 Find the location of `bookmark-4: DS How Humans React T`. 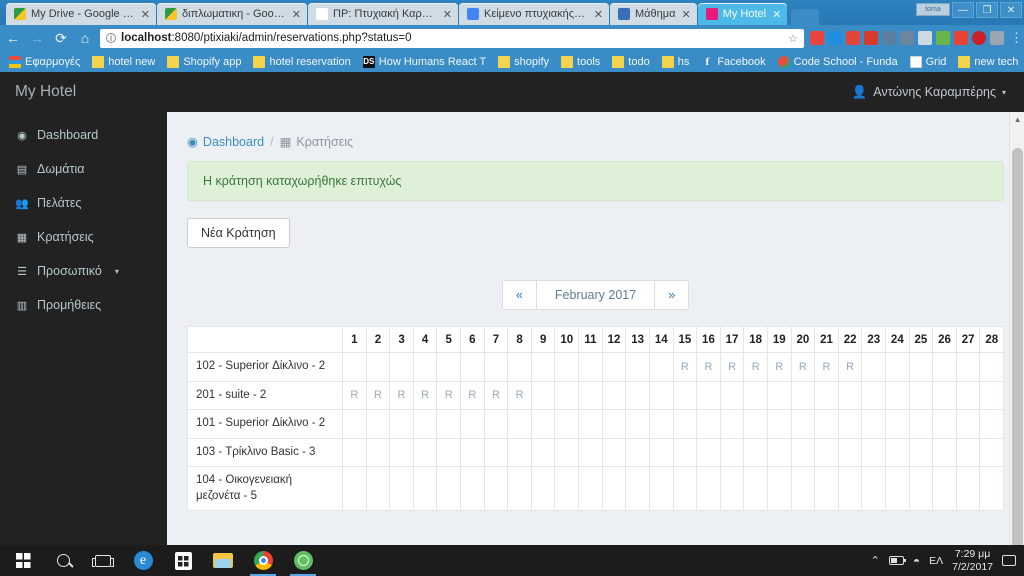

bookmark-4: DS How Humans React T is located at coordinates (424, 62).